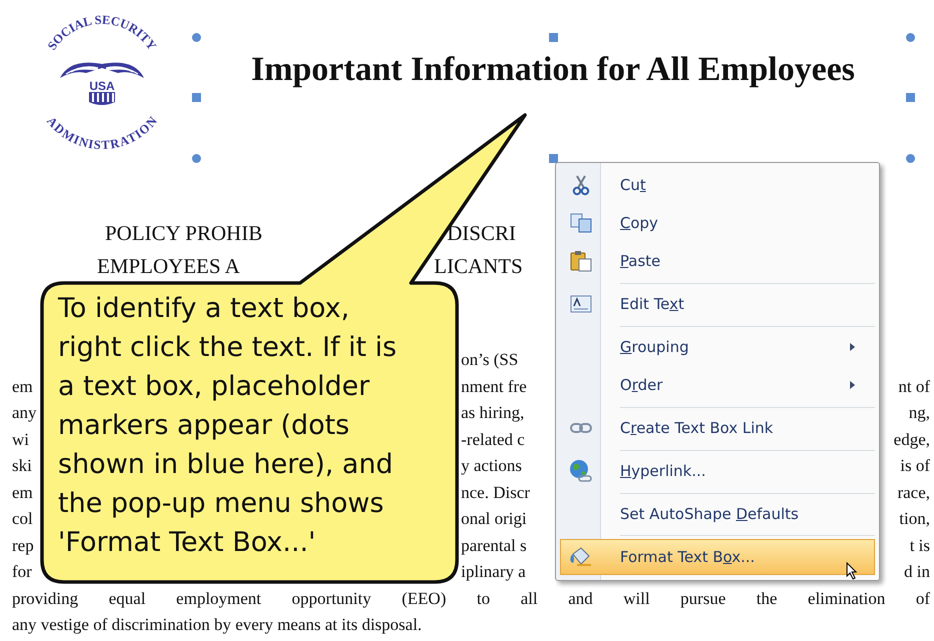 The width and height of the screenshot is (934, 641). I want to click on body-text: any vestige of discrimination by every means at its disposal., so click(217, 625).